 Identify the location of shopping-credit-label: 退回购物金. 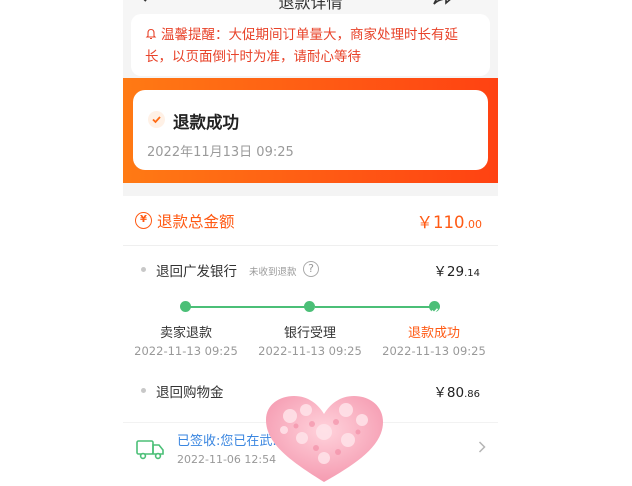
(190, 393).